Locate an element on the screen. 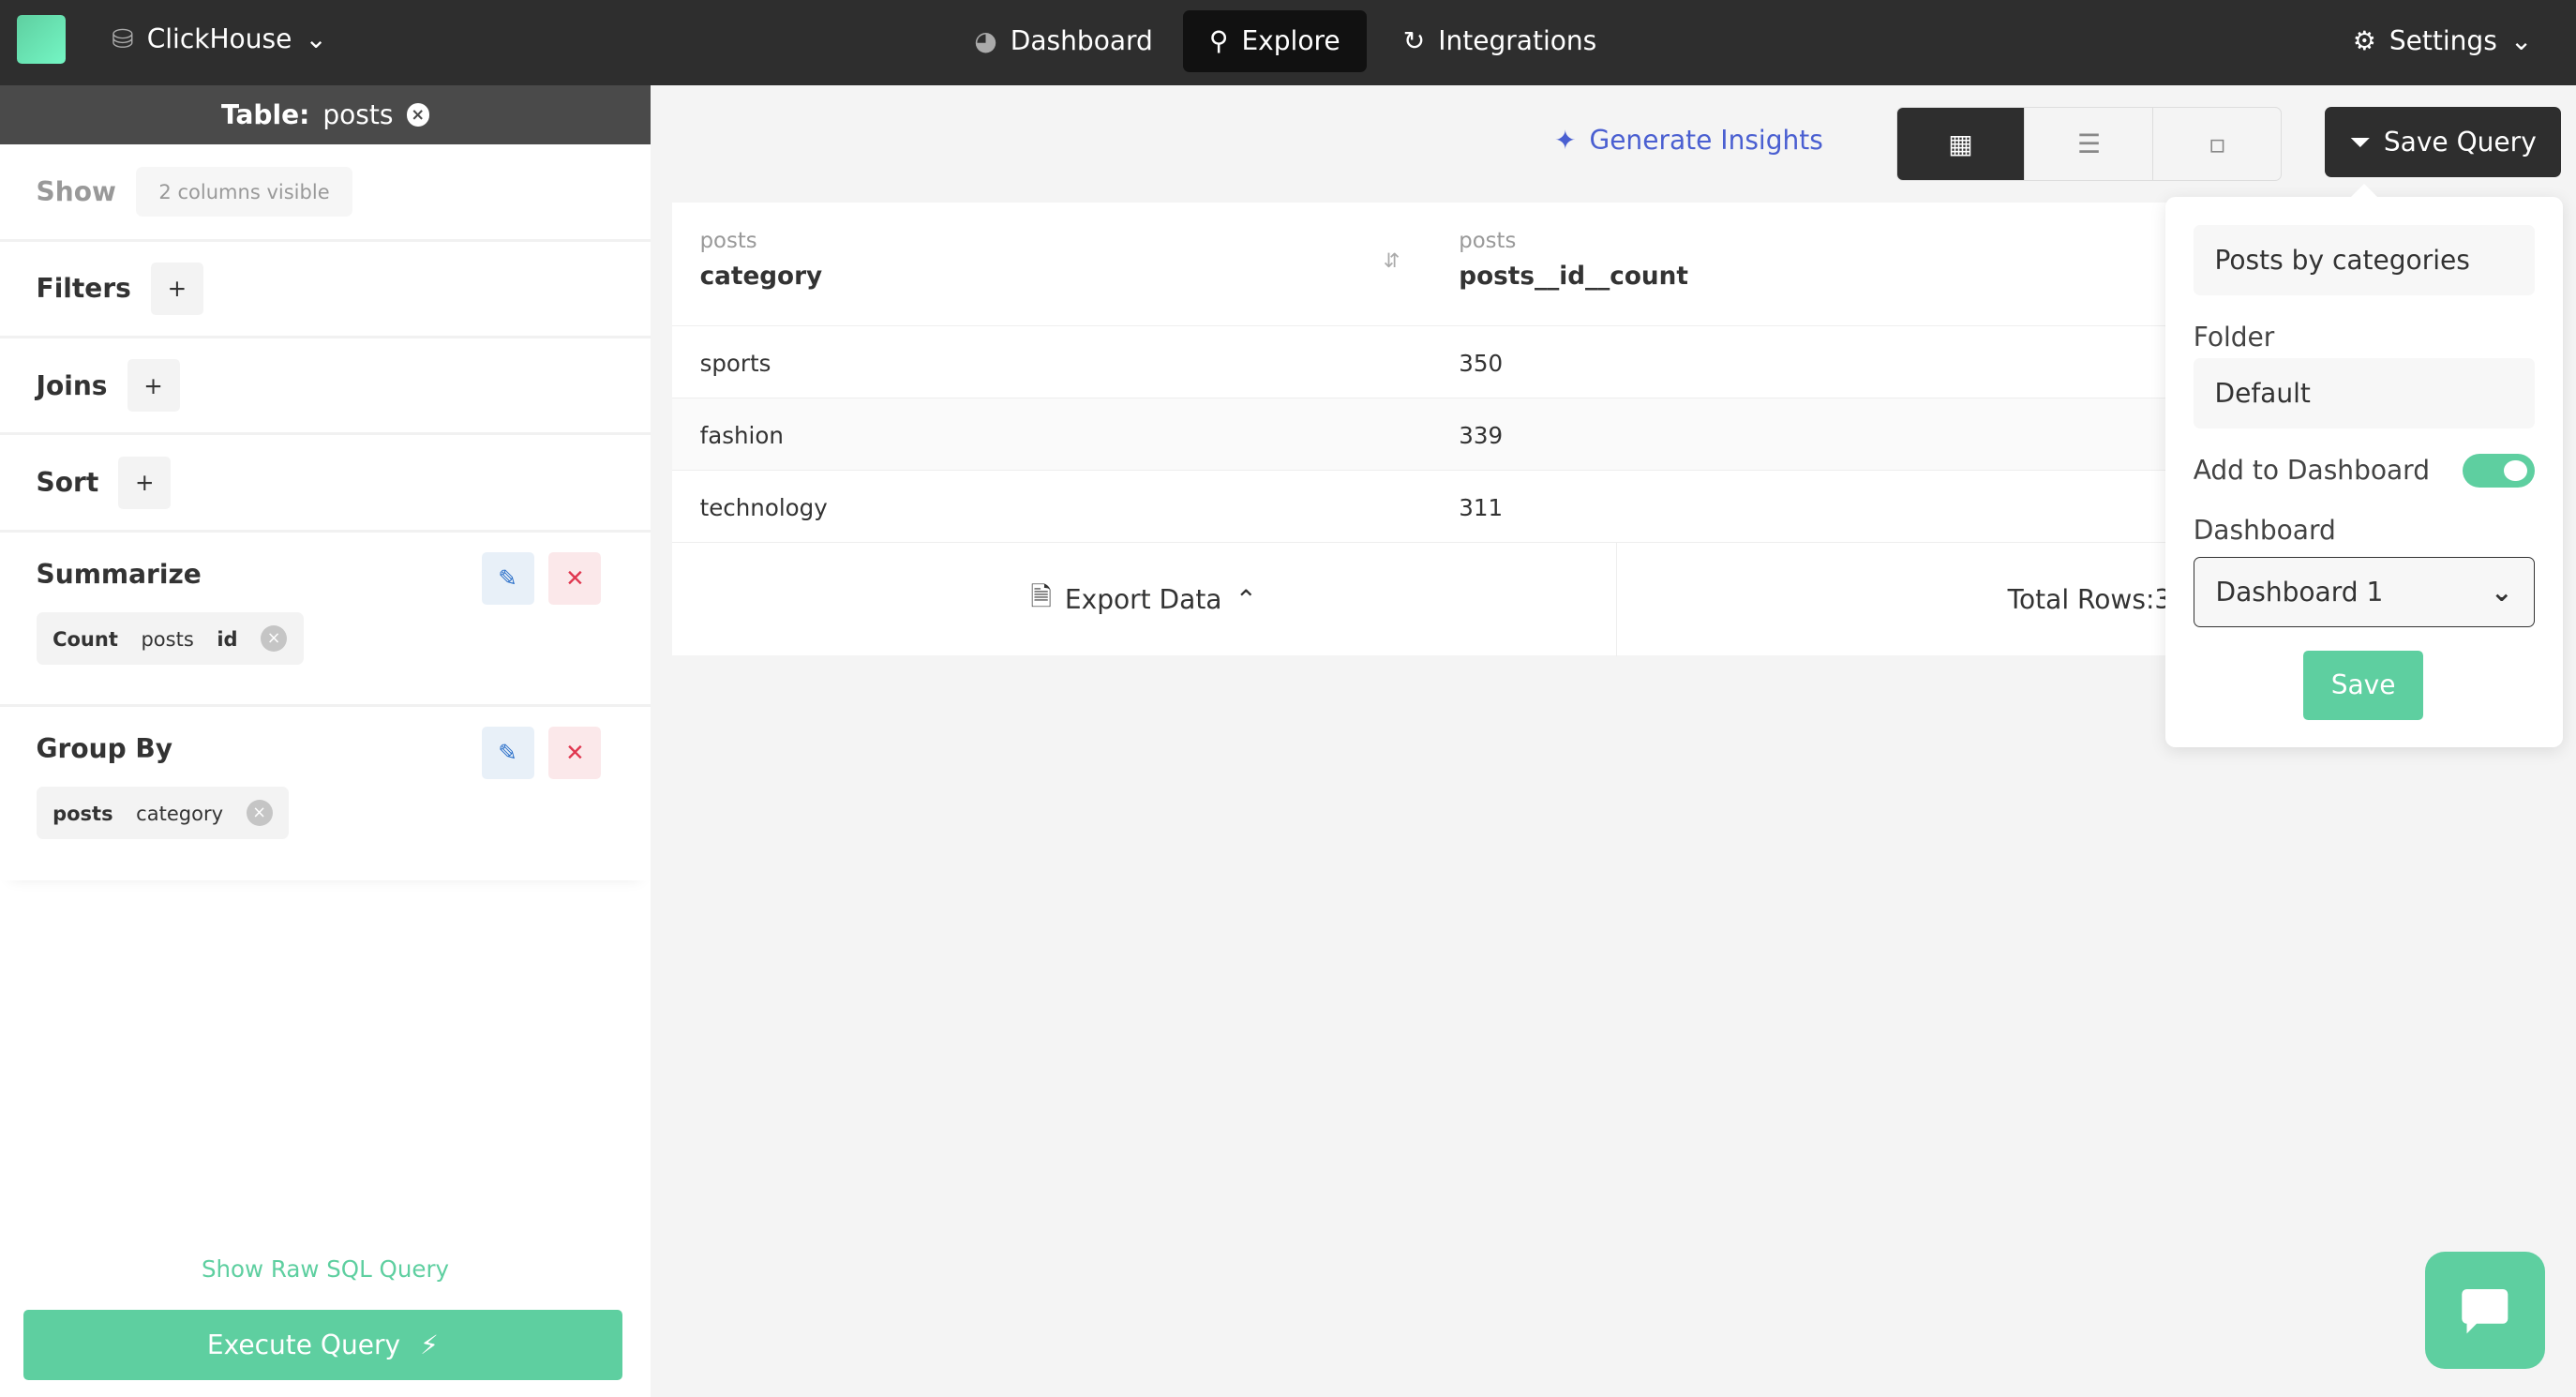 The height and width of the screenshot is (1397, 2576). remove-summarize-button: ✕ is located at coordinates (575, 578).